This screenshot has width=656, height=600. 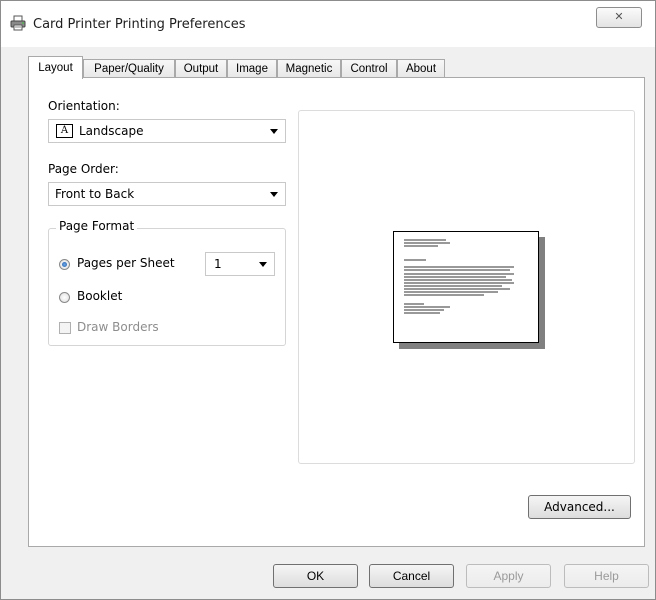 I want to click on window-title: Card Printer Printing Preferences, so click(x=139, y=24).